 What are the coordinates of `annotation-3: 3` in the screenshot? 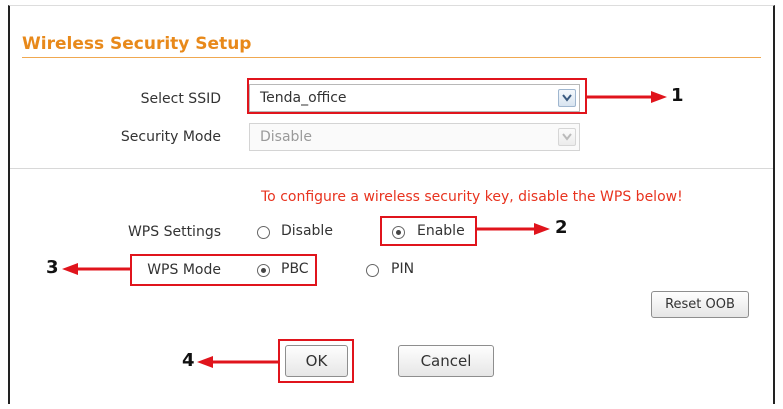 It's located at (52, 267).